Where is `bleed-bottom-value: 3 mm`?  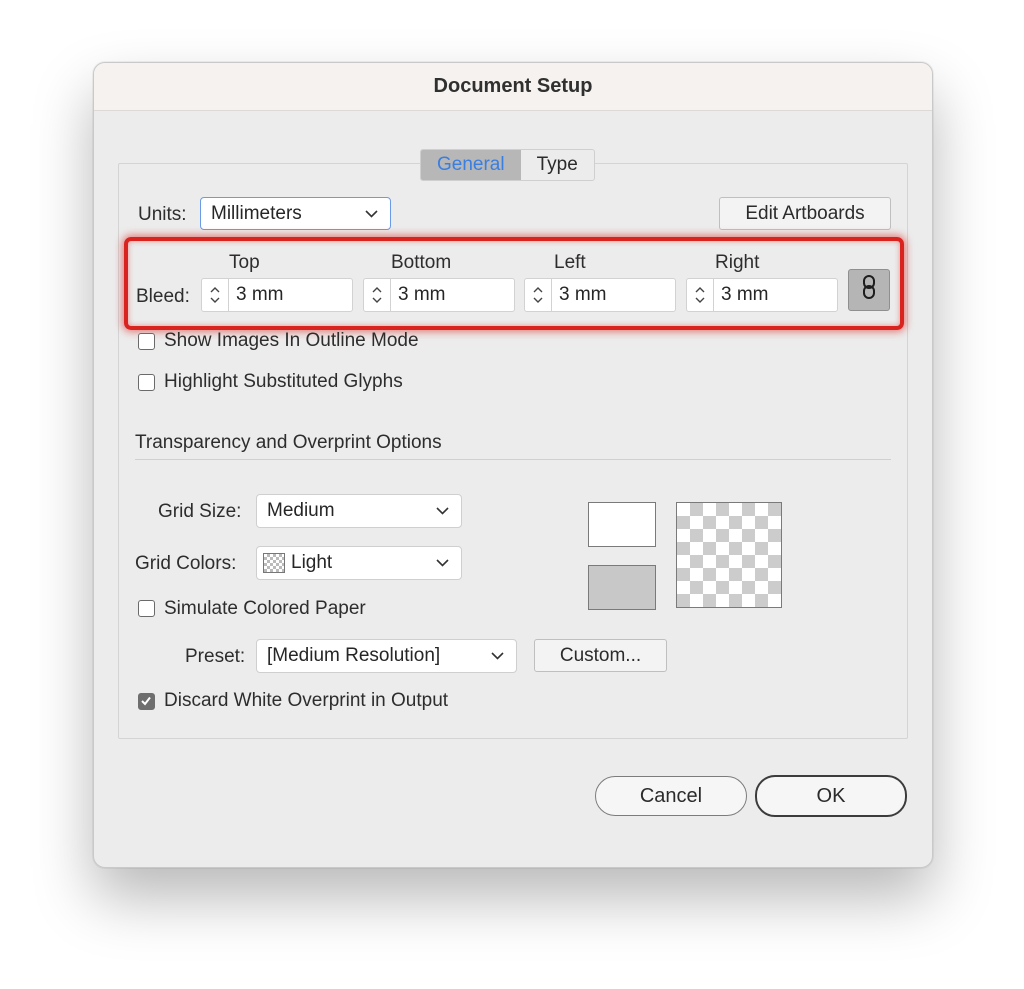
bleed-bottom-value: 3 mm is located at coordinates (422, 294).